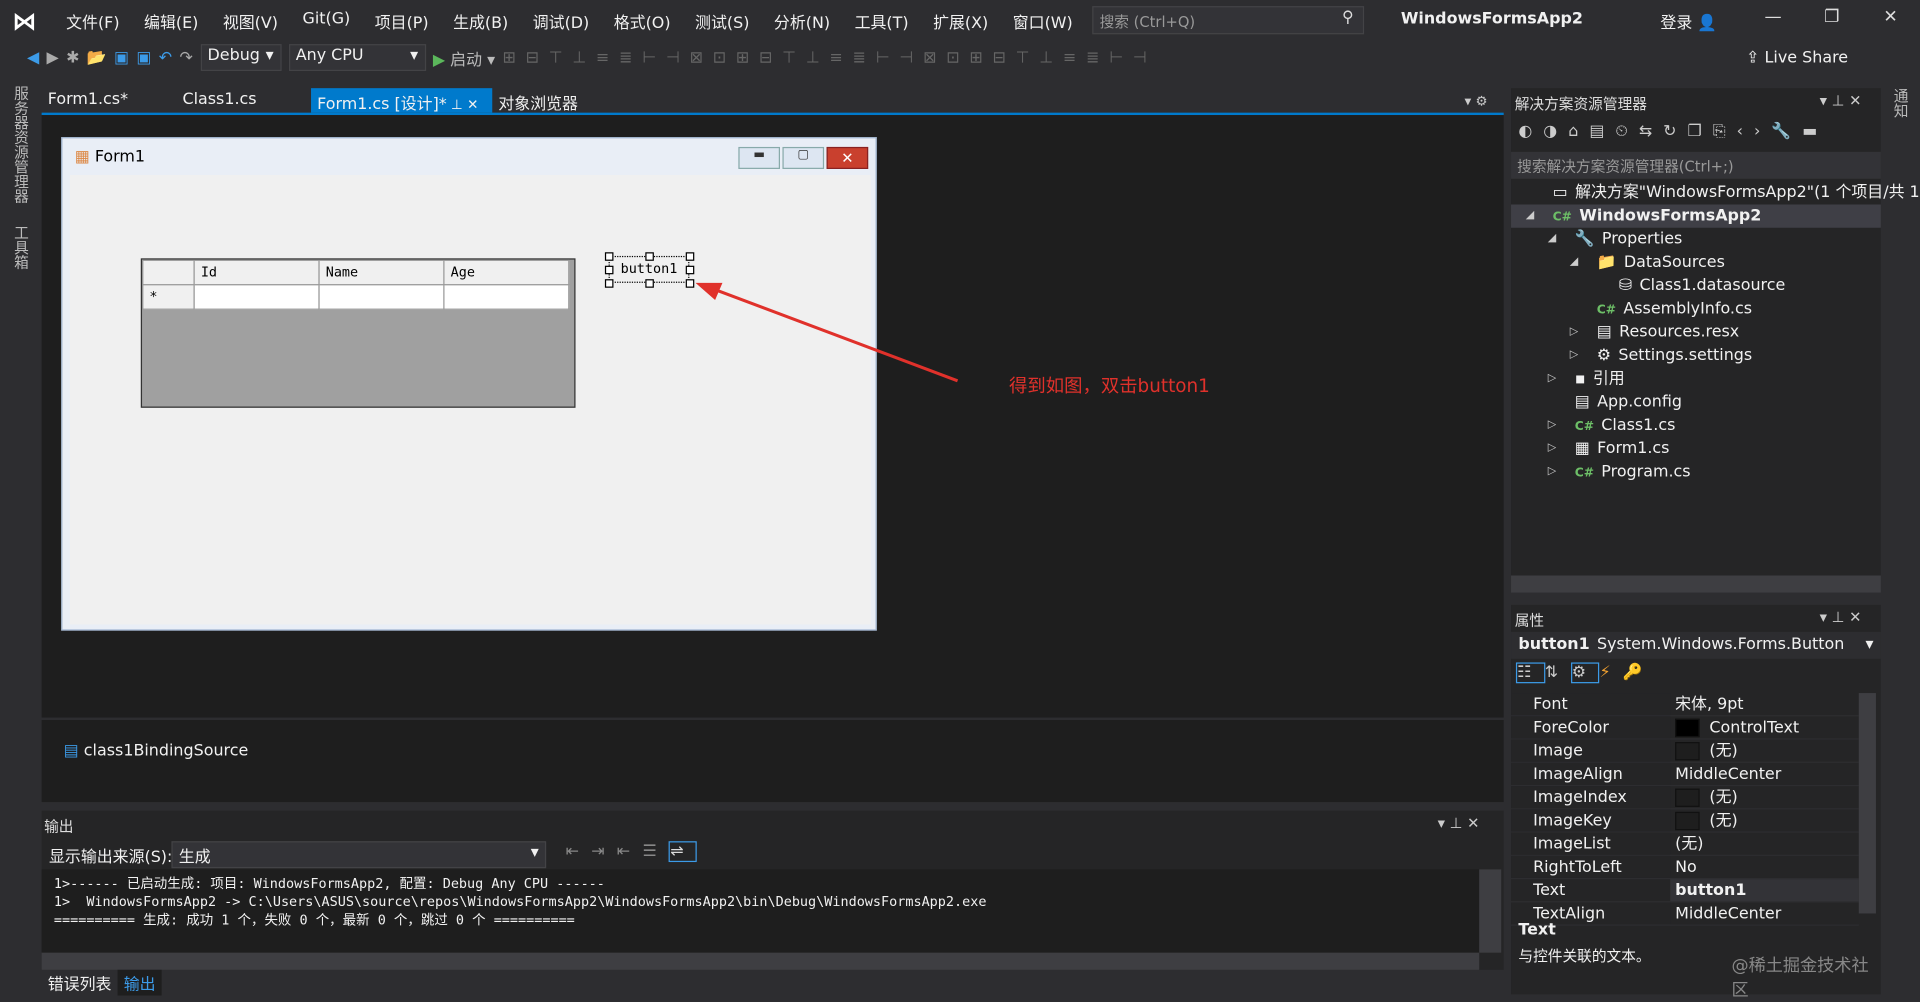  I want to click on menu-item: 项目(P), so click(401, 20).